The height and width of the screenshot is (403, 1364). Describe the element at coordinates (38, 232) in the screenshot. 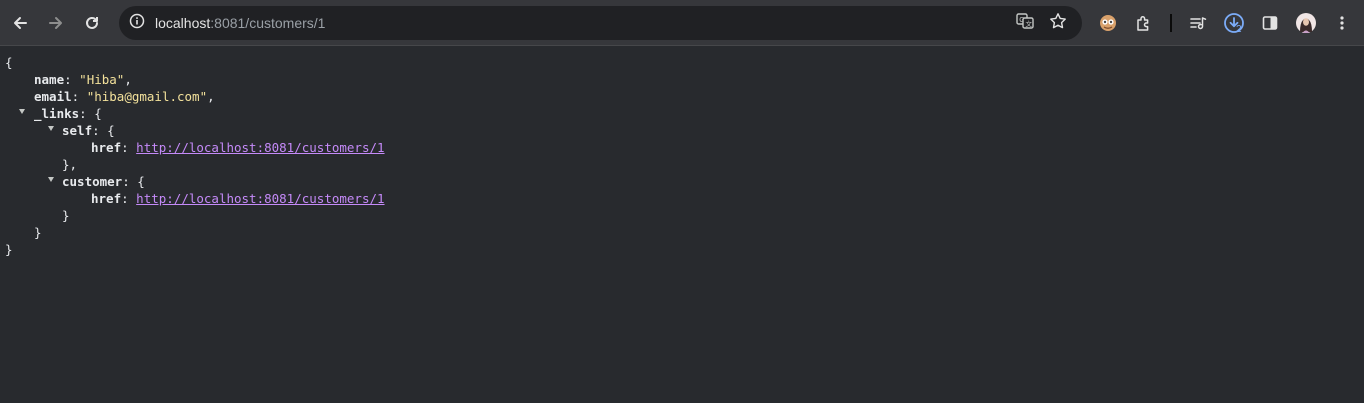

I see `json-links-close: }` at that location.